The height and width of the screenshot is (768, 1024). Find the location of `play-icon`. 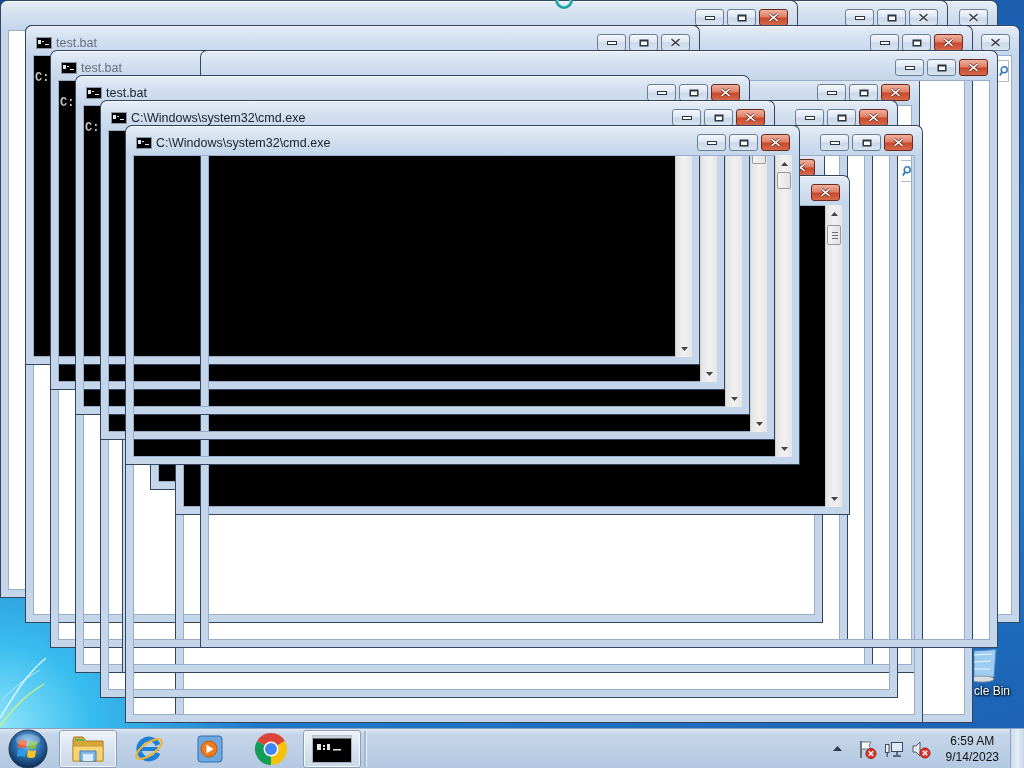

play-icon is located at coordinates (210, 748).